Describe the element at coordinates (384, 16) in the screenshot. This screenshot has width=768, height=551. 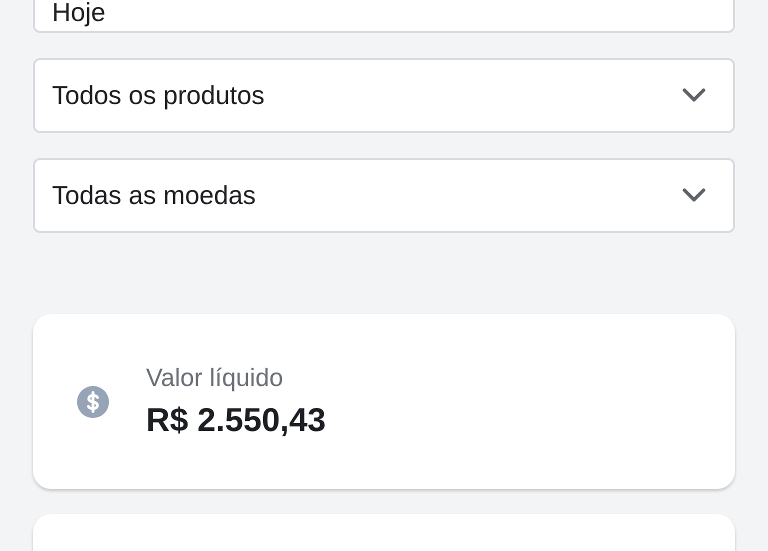
I see `dropdown-field: Hoje` at that location.